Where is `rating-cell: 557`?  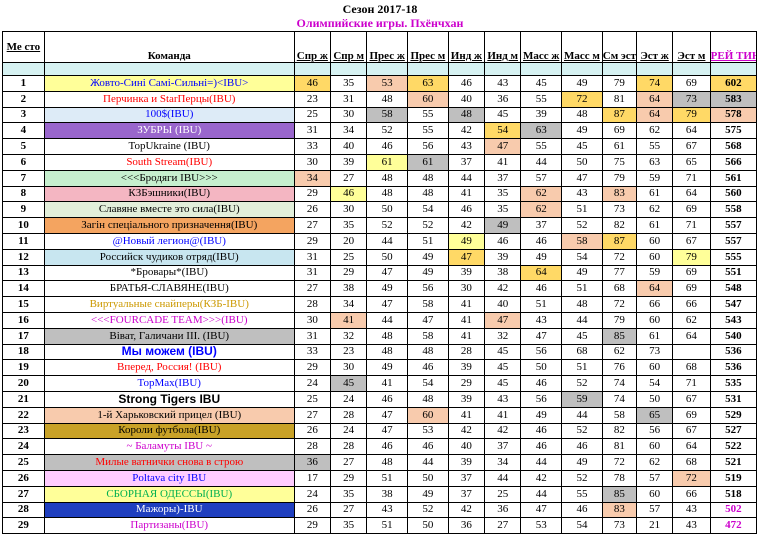 rating-cell: 557 is located at coordinates (733, 241).